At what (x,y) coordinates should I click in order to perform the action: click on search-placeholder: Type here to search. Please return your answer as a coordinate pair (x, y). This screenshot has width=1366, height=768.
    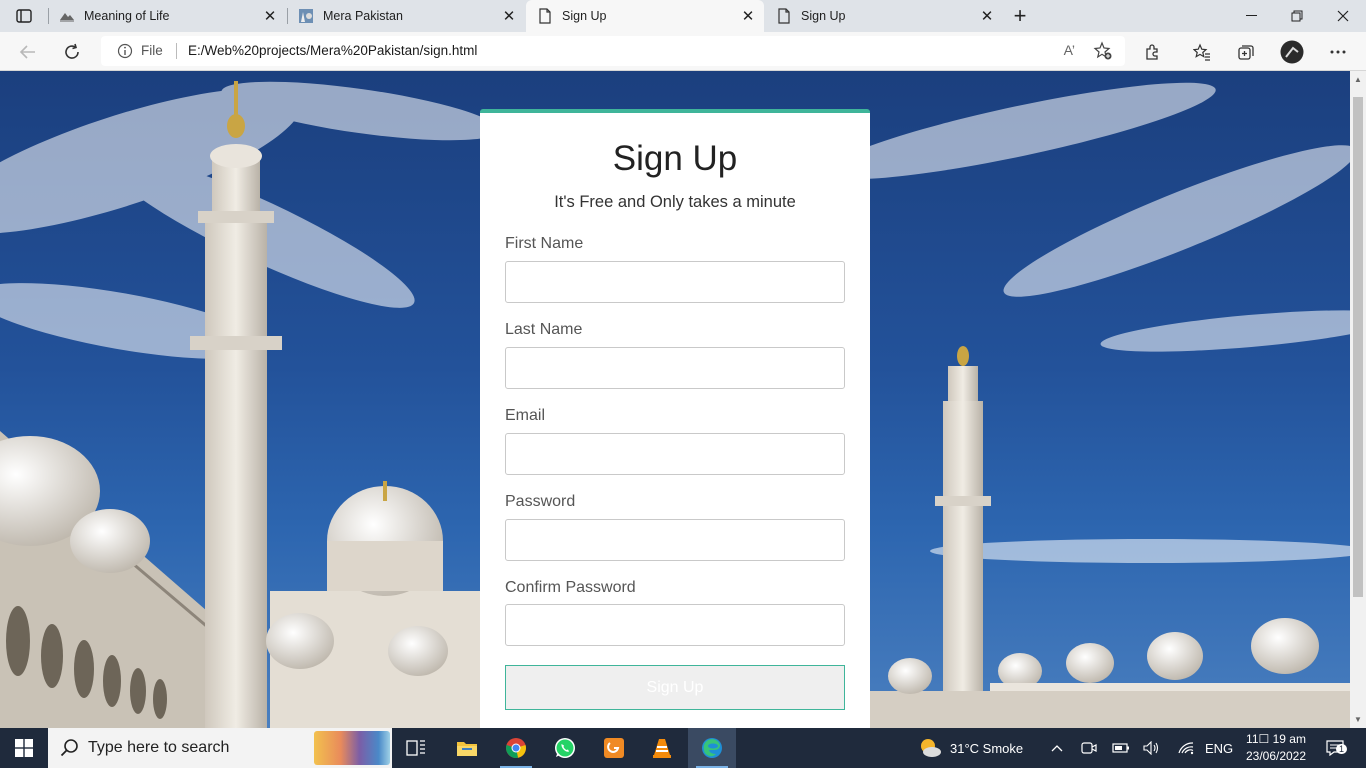
    Looking at the image, I should click on (159, 747).